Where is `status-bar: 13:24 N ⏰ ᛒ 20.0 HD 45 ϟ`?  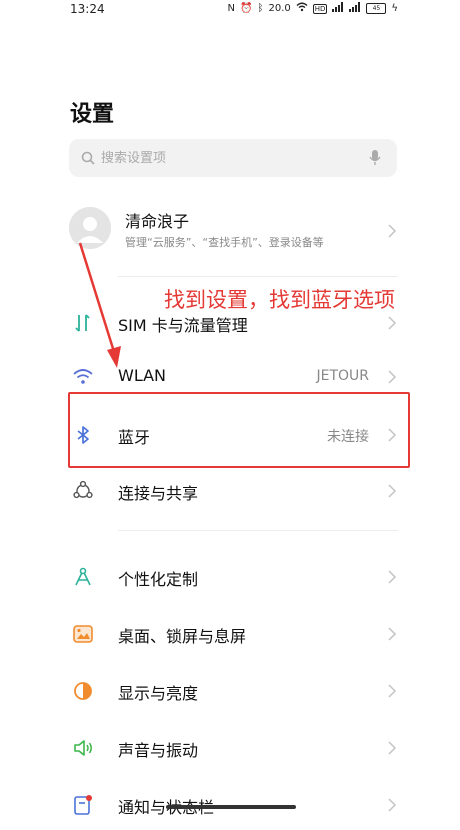 status-bar: 13:24 N ⏰ ᛒ 20.0 HD 45 ϟ is located at coordinates (230, 11).